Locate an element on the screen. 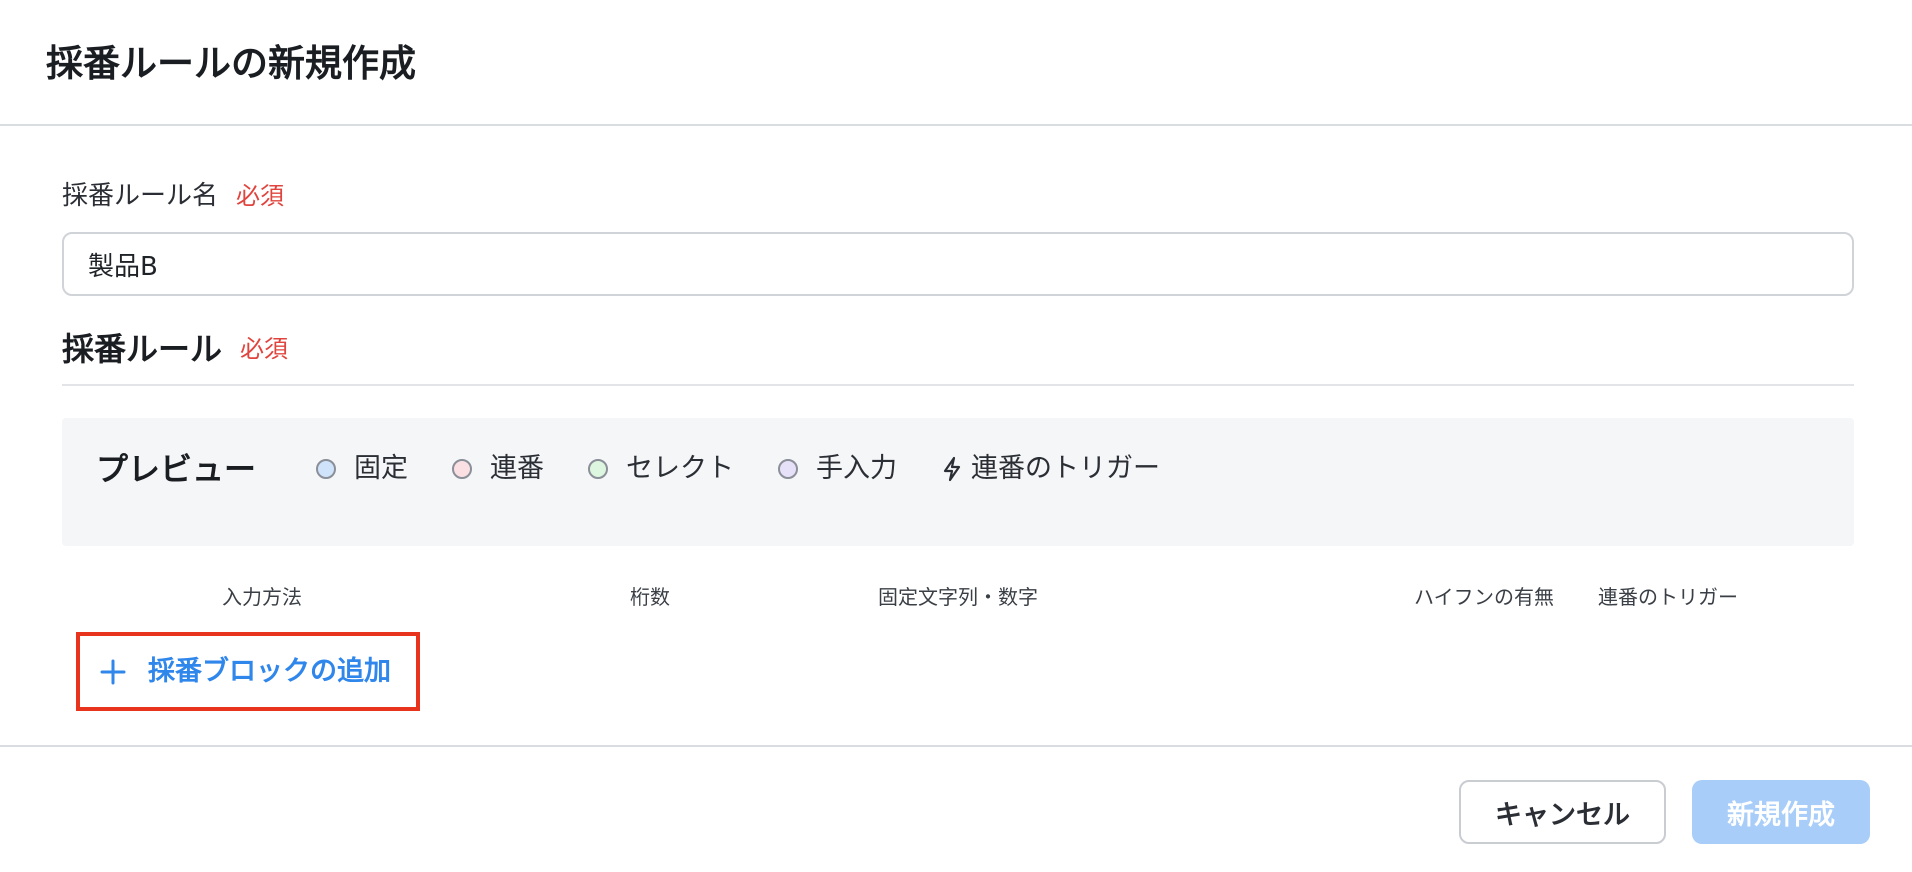  footer-divider is located at coordinates (956, 746).